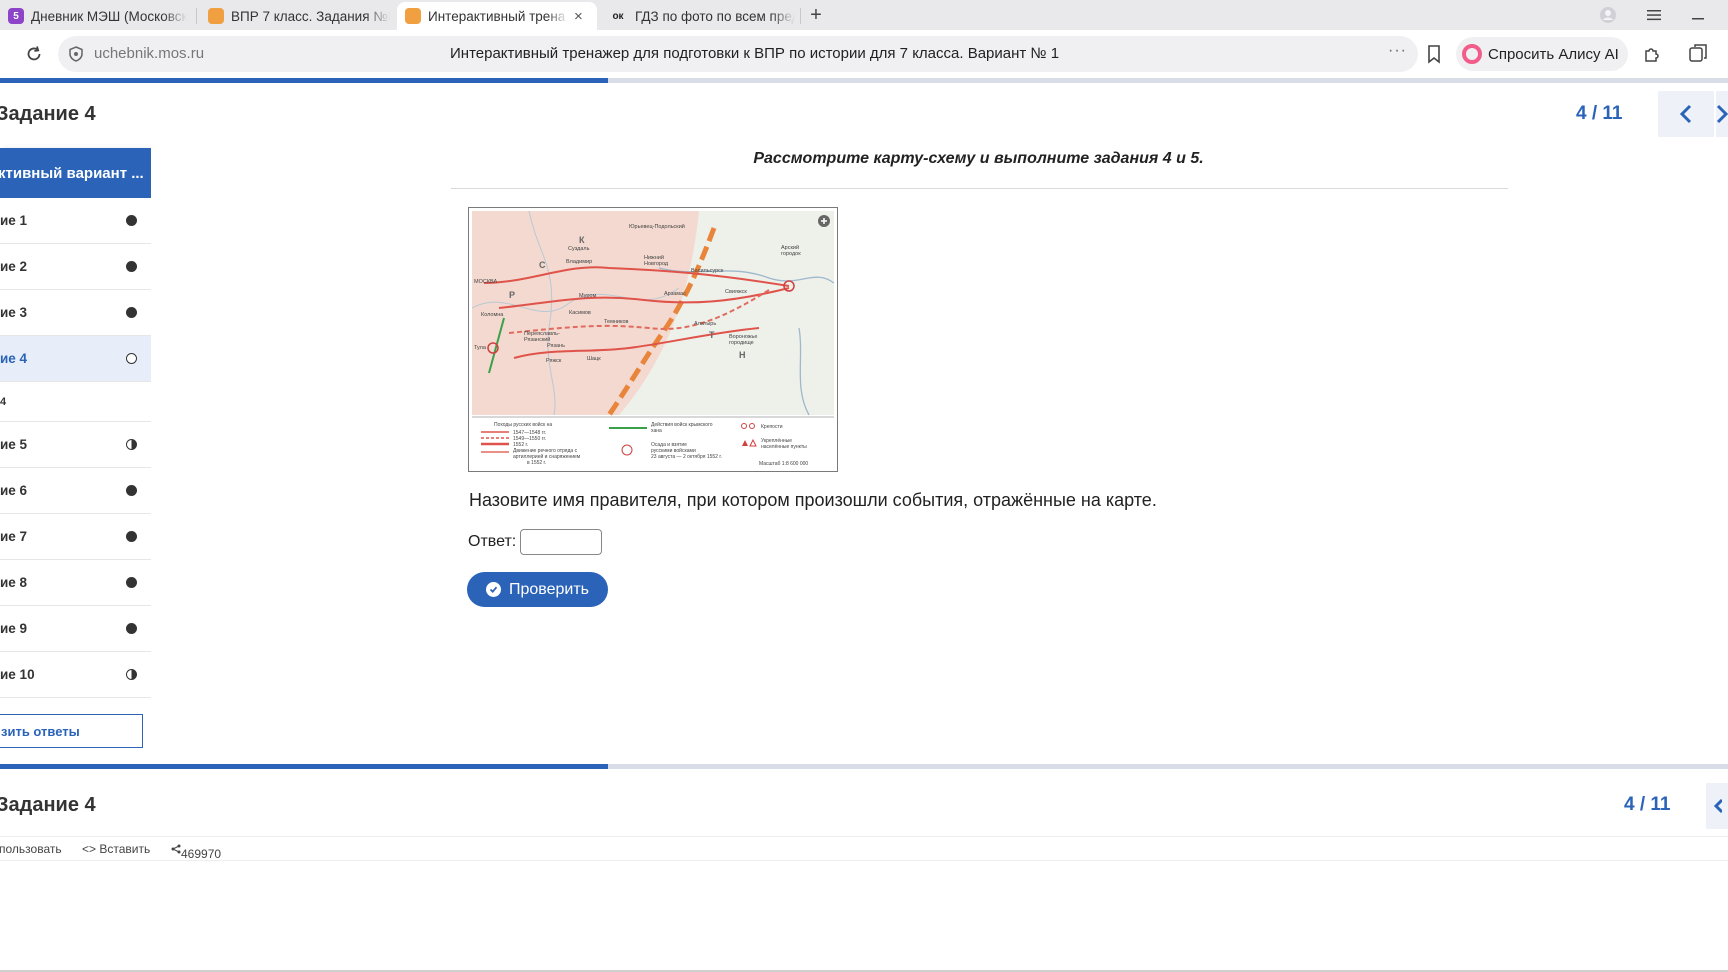 This screenshot has width=1728, height=972. What do you see at coordinates (75, 313) in the screenshot?
I see `sidebar-item-task-3: ие 3` at bounding box center [75, 313].